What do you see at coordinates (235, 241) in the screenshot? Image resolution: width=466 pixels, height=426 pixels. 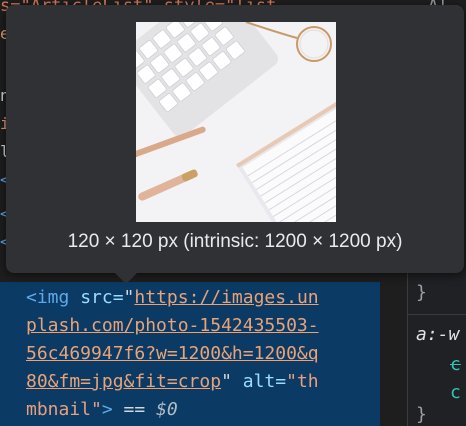 I see `image-dimensions-caption: 120 × 120 px (intrinsic: 1200 × 1200 px)` at bounding box center [235, 241].